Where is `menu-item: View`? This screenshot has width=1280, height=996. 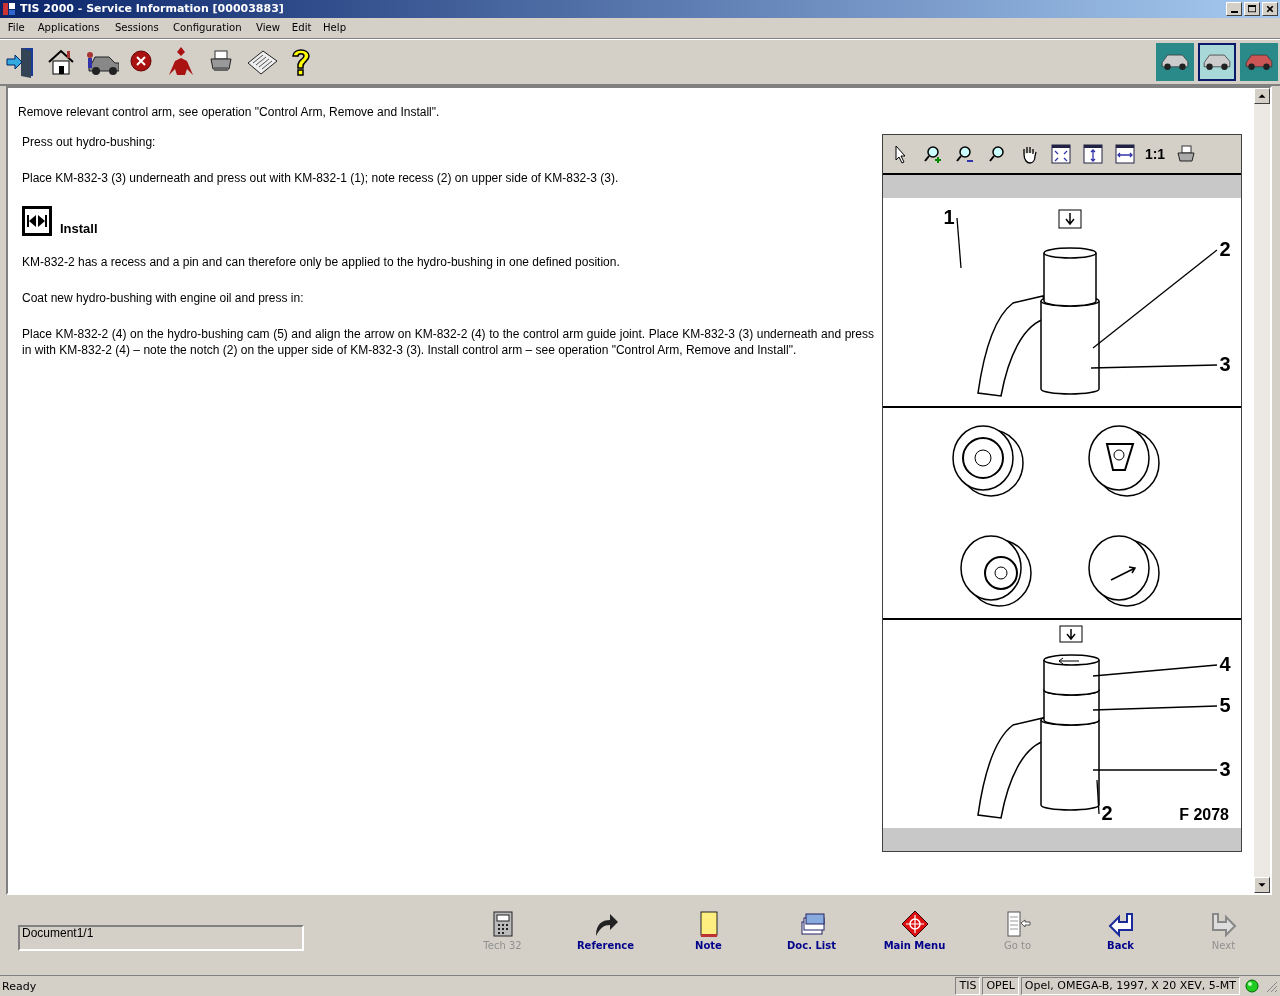 menu-item: View is located at coordinates (268, 28).